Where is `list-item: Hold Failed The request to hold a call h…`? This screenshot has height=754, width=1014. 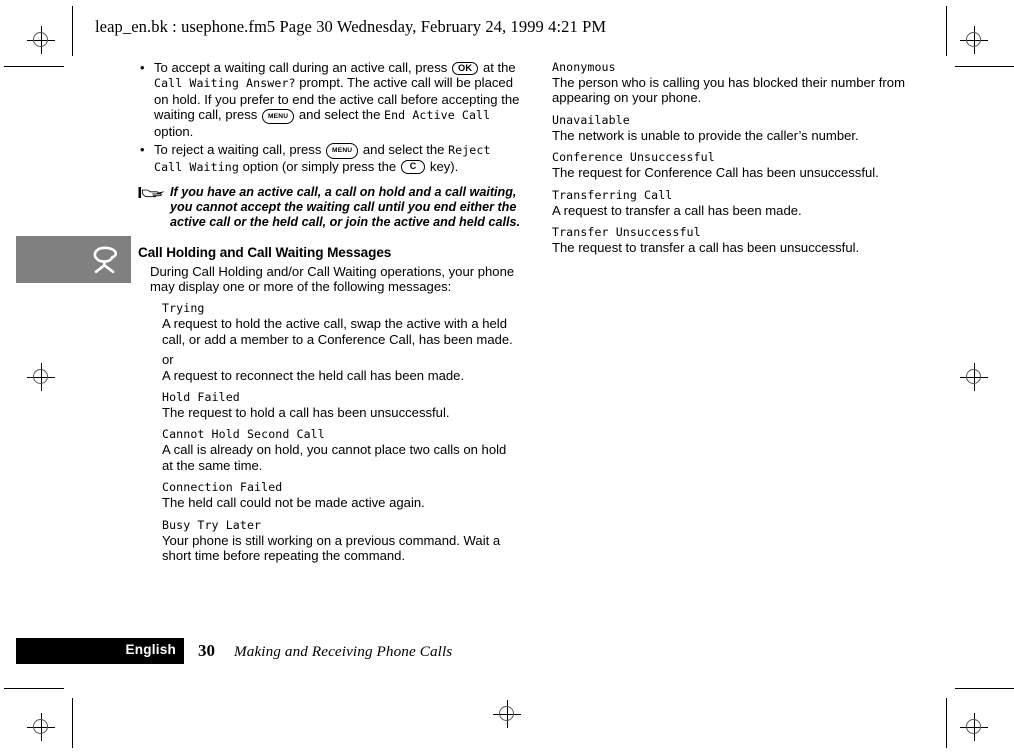 list-item: Hold Failed The request to hold a call h… is located at coordinates (341, 405).